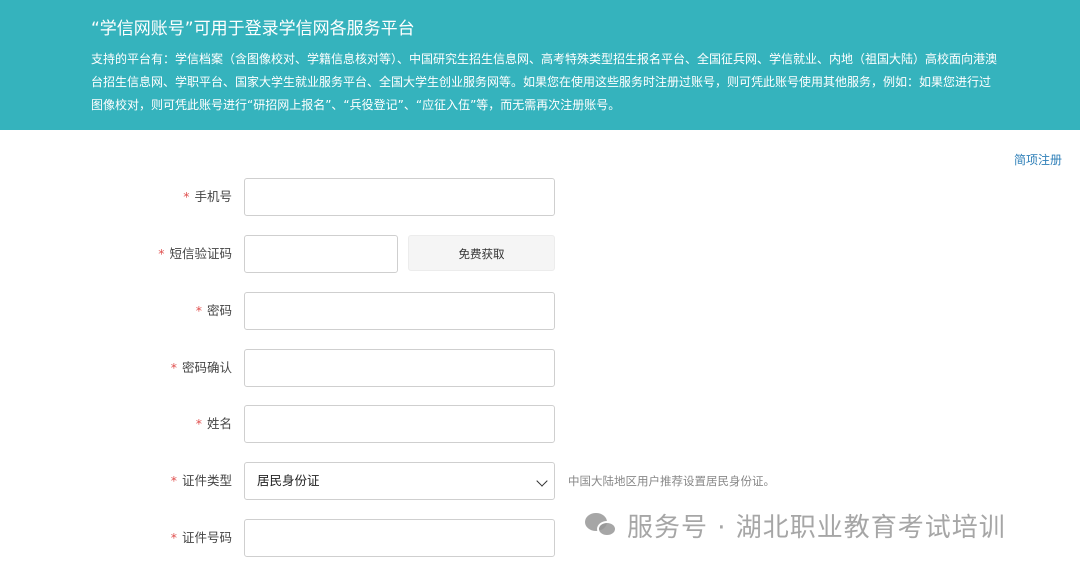  I want to click on password-confirm-input, so click(399, 368).